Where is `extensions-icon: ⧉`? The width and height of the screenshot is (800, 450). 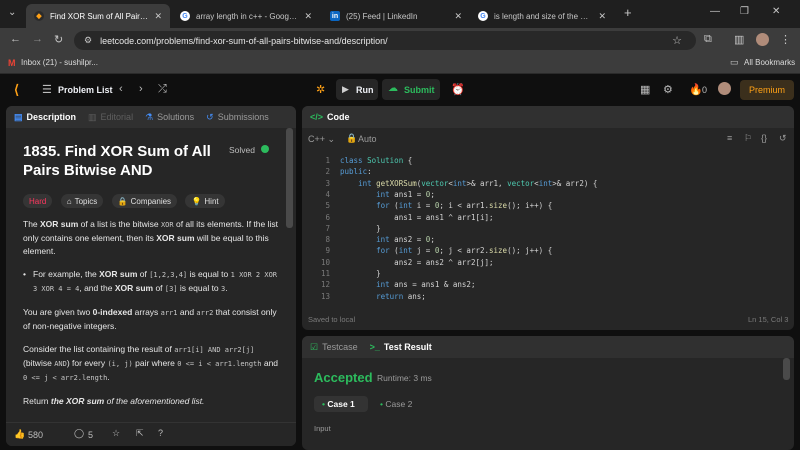 extensions-icon: ⧉ is located at coordinates (708, 39).